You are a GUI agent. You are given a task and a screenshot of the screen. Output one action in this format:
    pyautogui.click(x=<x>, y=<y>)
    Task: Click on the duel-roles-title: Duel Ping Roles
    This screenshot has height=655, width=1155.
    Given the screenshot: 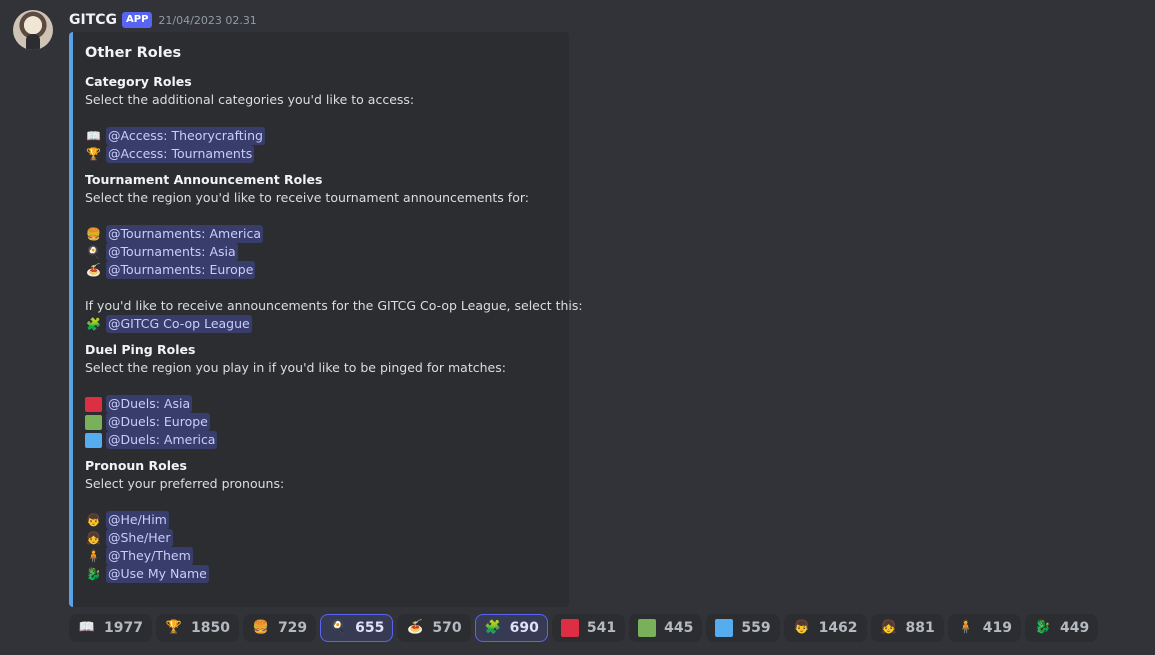 What is the action you would take?
    pyautogui.click(x=140, y=349)
    